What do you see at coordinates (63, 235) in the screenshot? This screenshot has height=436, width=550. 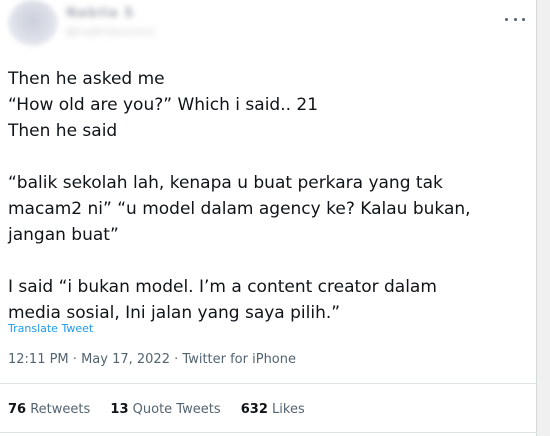 I see `tweet-line: jangan buat”` at bounding box center [63, 235].